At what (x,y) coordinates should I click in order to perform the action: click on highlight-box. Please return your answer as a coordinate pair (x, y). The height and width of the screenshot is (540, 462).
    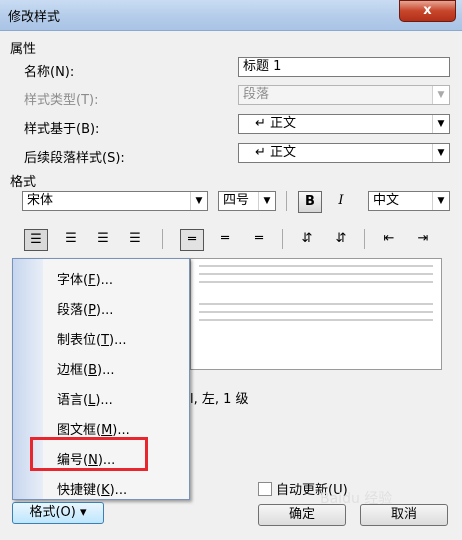
    Looking at the image, I should click on (89, 454).